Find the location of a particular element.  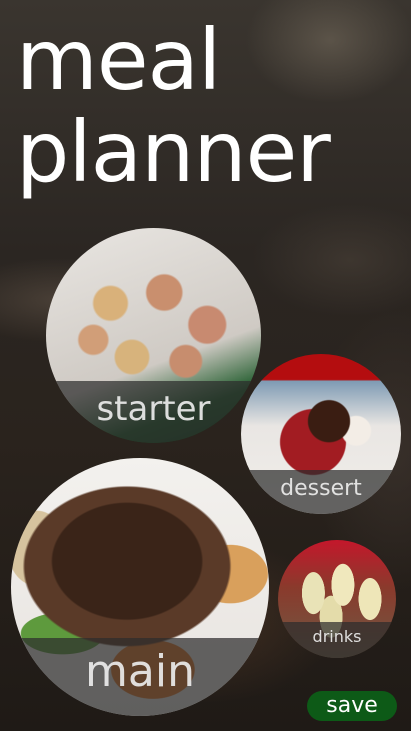

dessert-label: dessert is located at coordinates (321, 492).